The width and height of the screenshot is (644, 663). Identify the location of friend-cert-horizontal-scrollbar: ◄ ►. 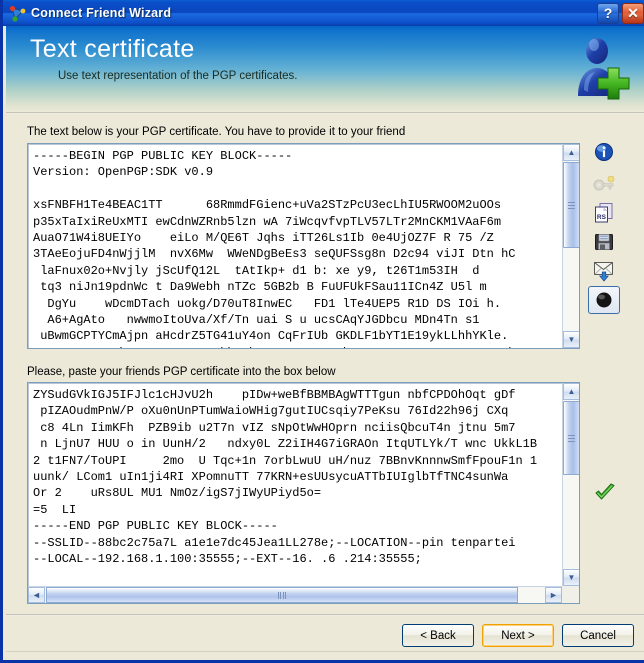
(295, 594).